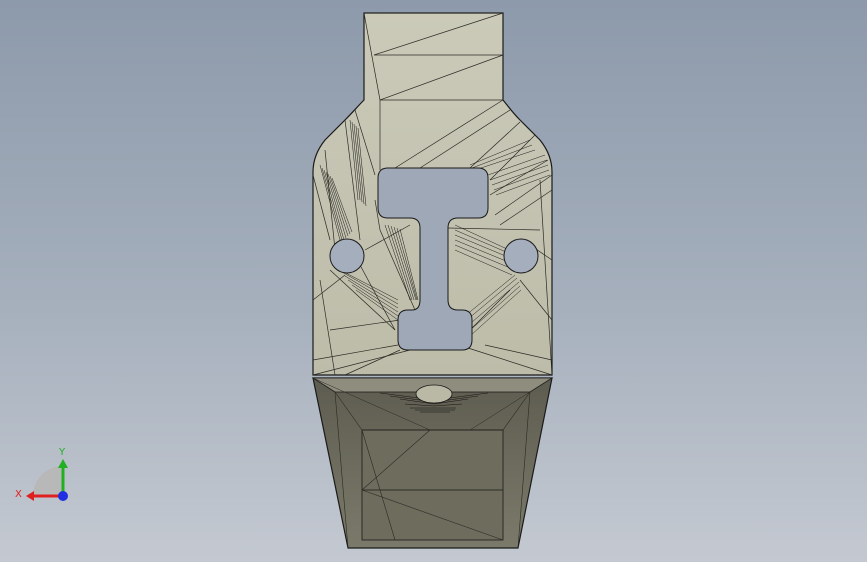 The image size is (867, 562). I want to click on triad-x-arrowhead, so click(30, 496).